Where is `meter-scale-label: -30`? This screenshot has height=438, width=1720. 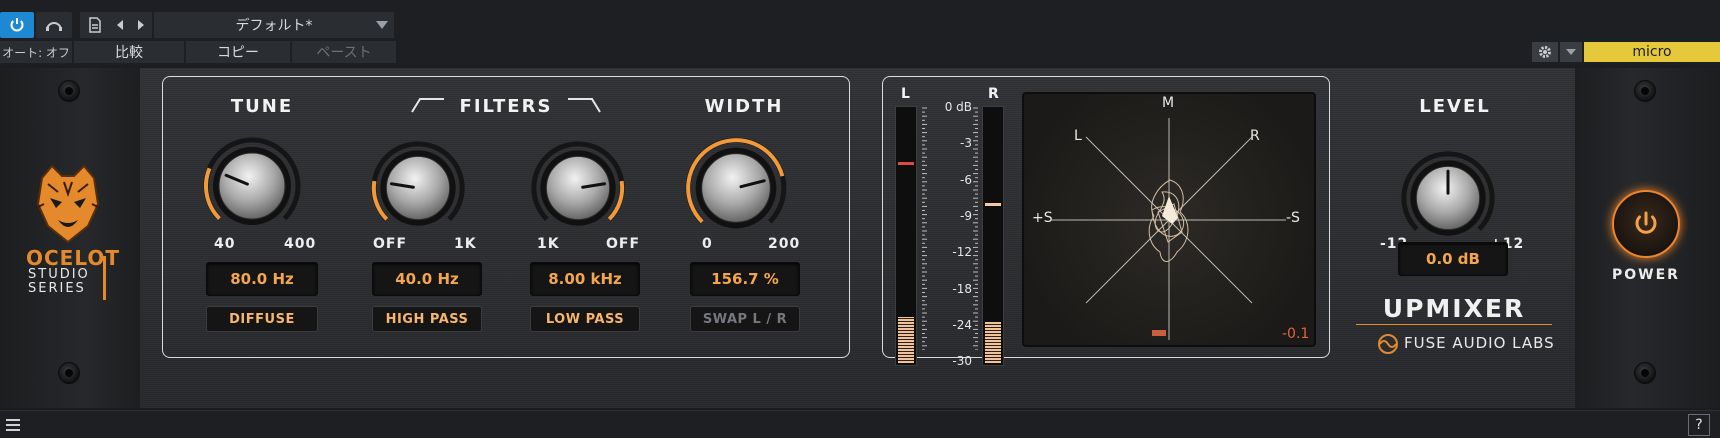
meter-scale-label: -30 is located at coordinates (962, 361).